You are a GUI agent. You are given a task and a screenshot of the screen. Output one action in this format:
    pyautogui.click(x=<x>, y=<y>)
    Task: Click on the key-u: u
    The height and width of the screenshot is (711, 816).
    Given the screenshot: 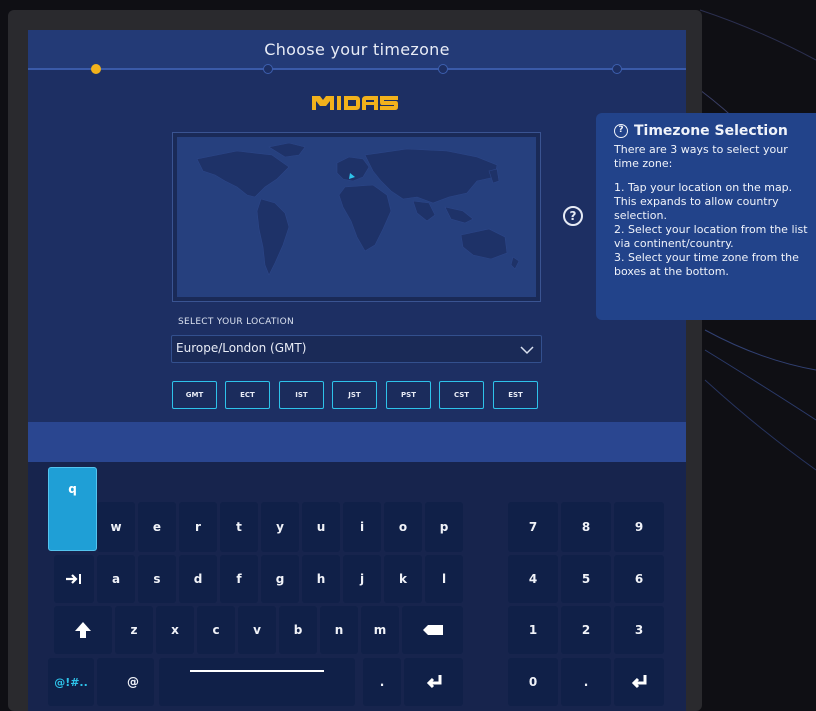 What is the action you would take?
    pyautogui.click(x=321, y=527)
    